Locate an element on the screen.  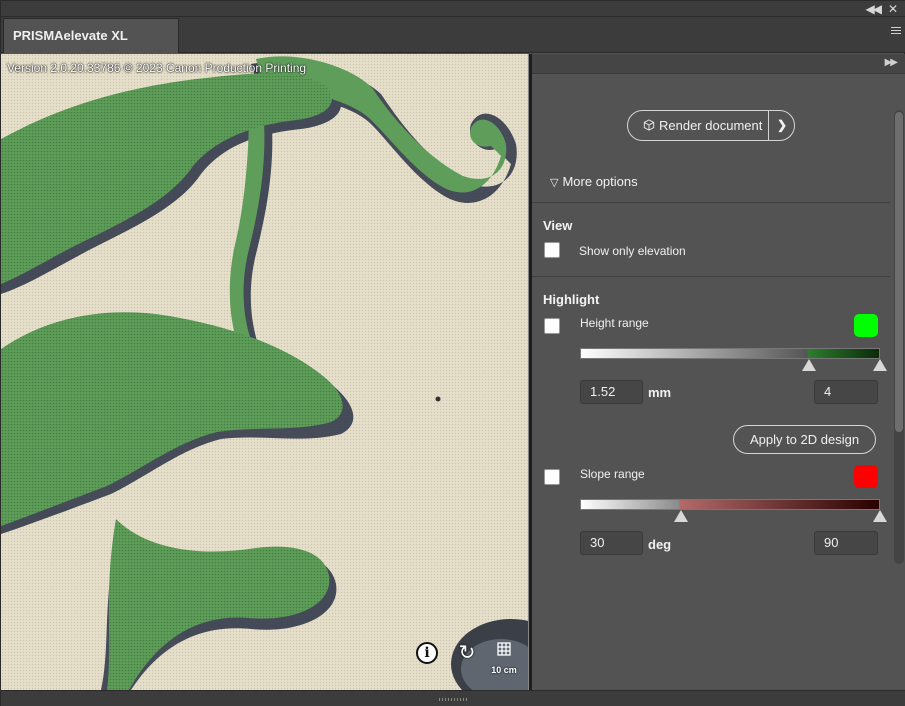
resize-grip-icon is located at coordinates (453, 699).